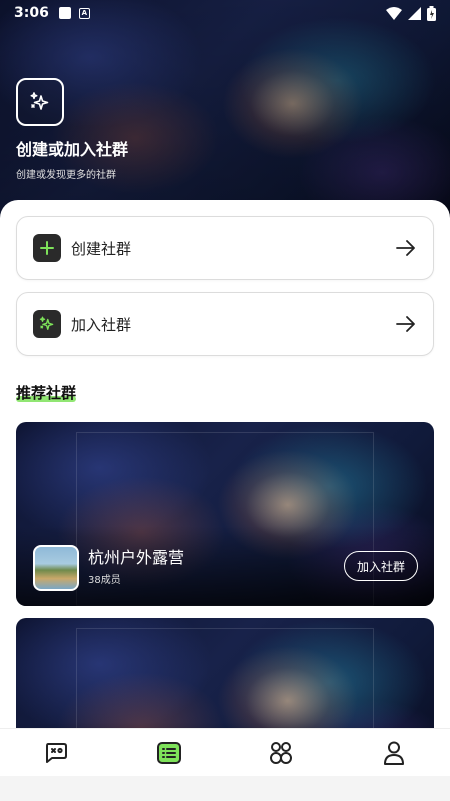  Describe the element at coordinates (225, 13) in the screenshot. I see `status-bar: 3:06 A` at that location.